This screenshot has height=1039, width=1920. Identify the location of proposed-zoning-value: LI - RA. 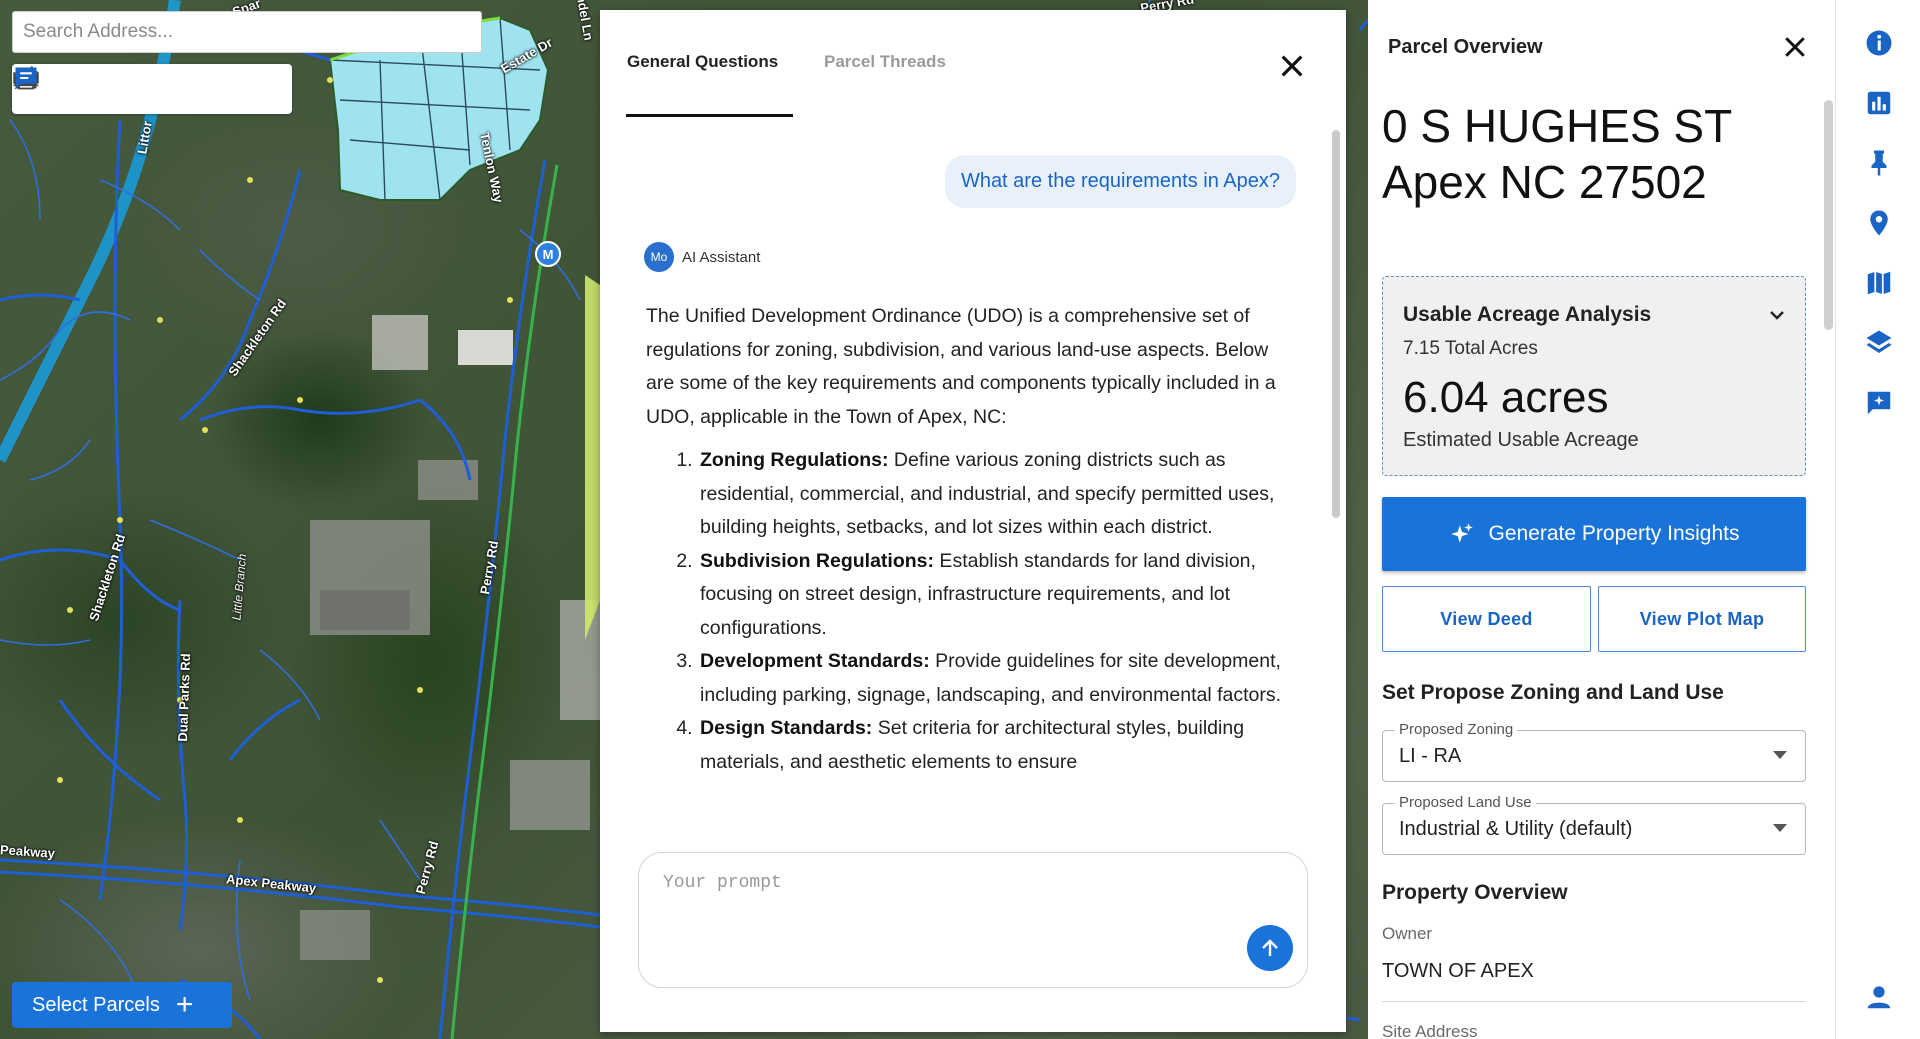
(1430, 756).